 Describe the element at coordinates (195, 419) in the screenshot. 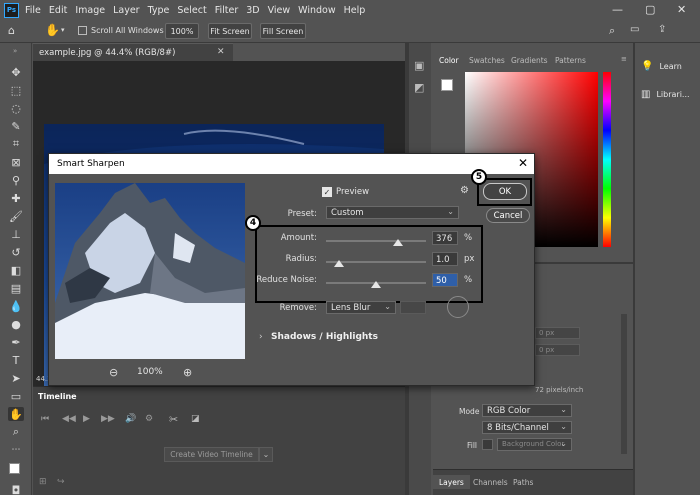

I see `transition-icon: ◪` at that location.